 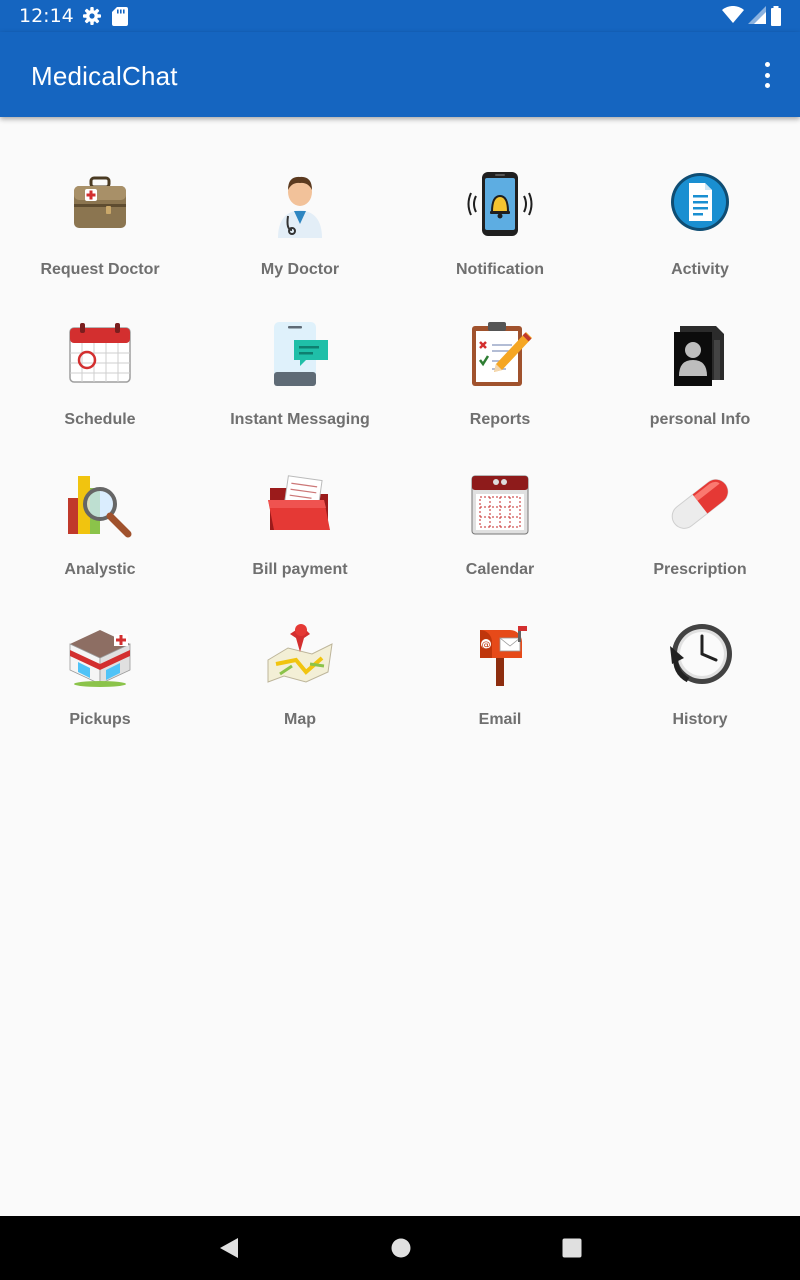 I want to click on clipboard-pencil-icon, so click(x=500, y=354).